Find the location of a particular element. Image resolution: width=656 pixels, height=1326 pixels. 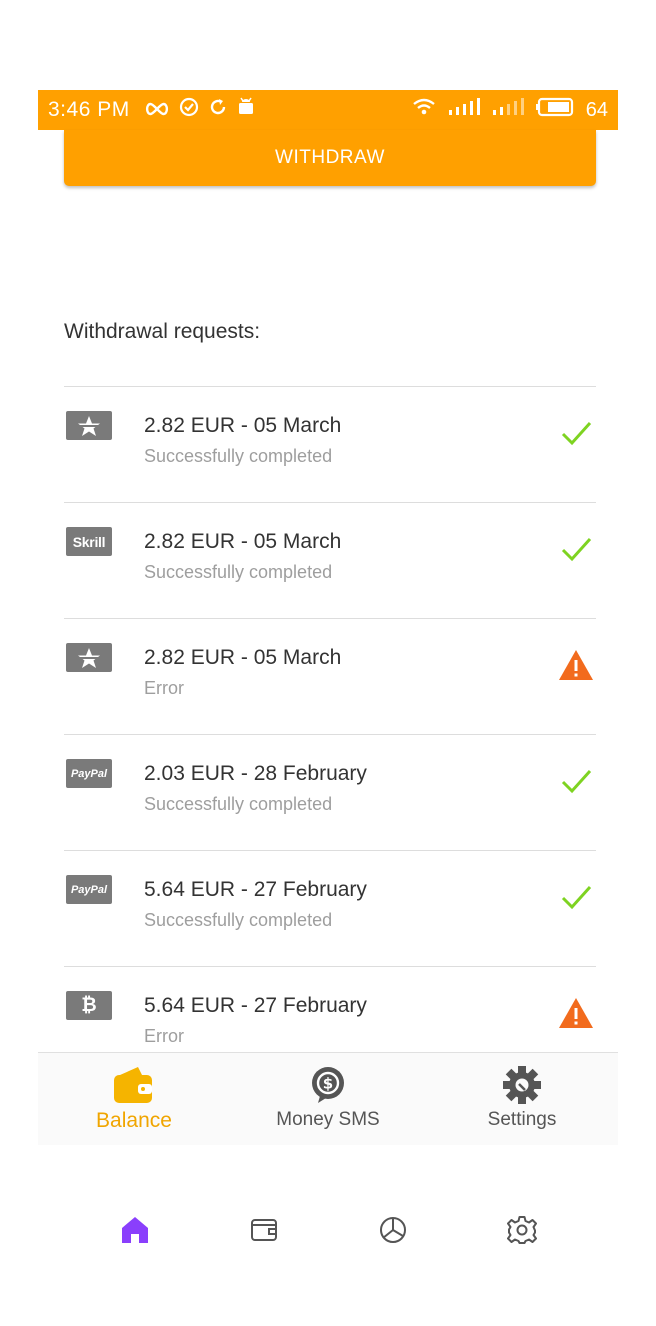

battery-percent: 64 is located at coordinates (596, 109).